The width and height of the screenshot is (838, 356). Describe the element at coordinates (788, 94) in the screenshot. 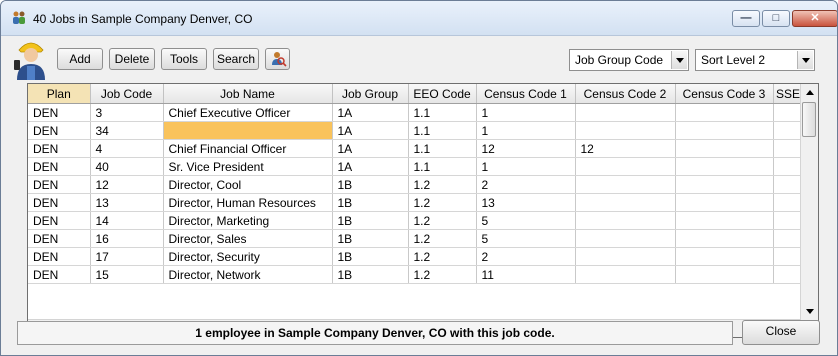

I see `column-header: SSE` at that location.